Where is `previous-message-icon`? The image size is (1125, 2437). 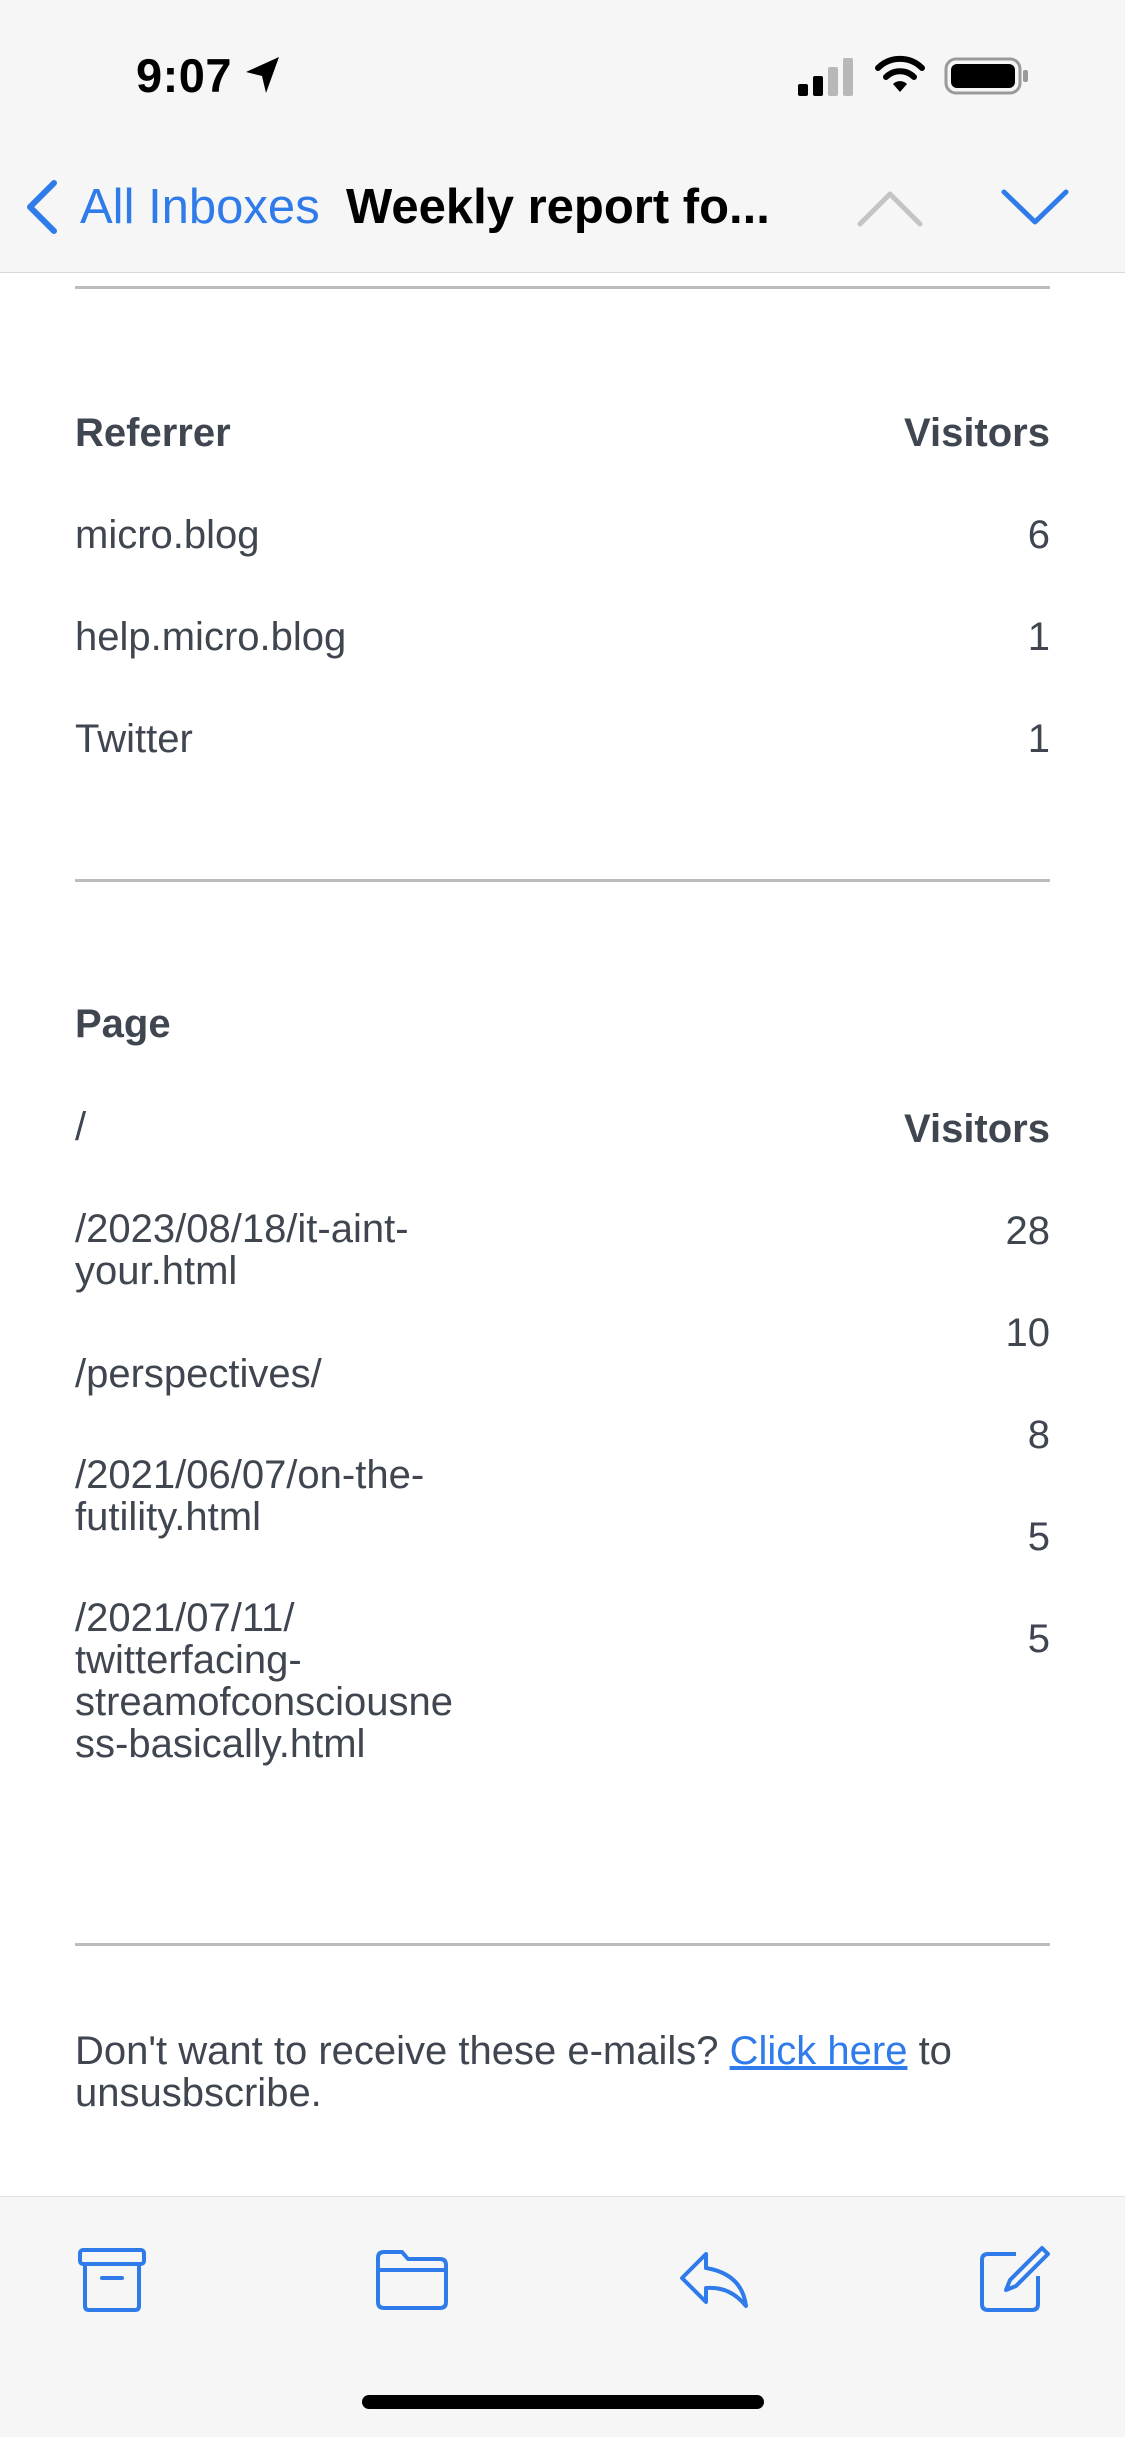
previous-message-icon is located at coordinates (890, 208).